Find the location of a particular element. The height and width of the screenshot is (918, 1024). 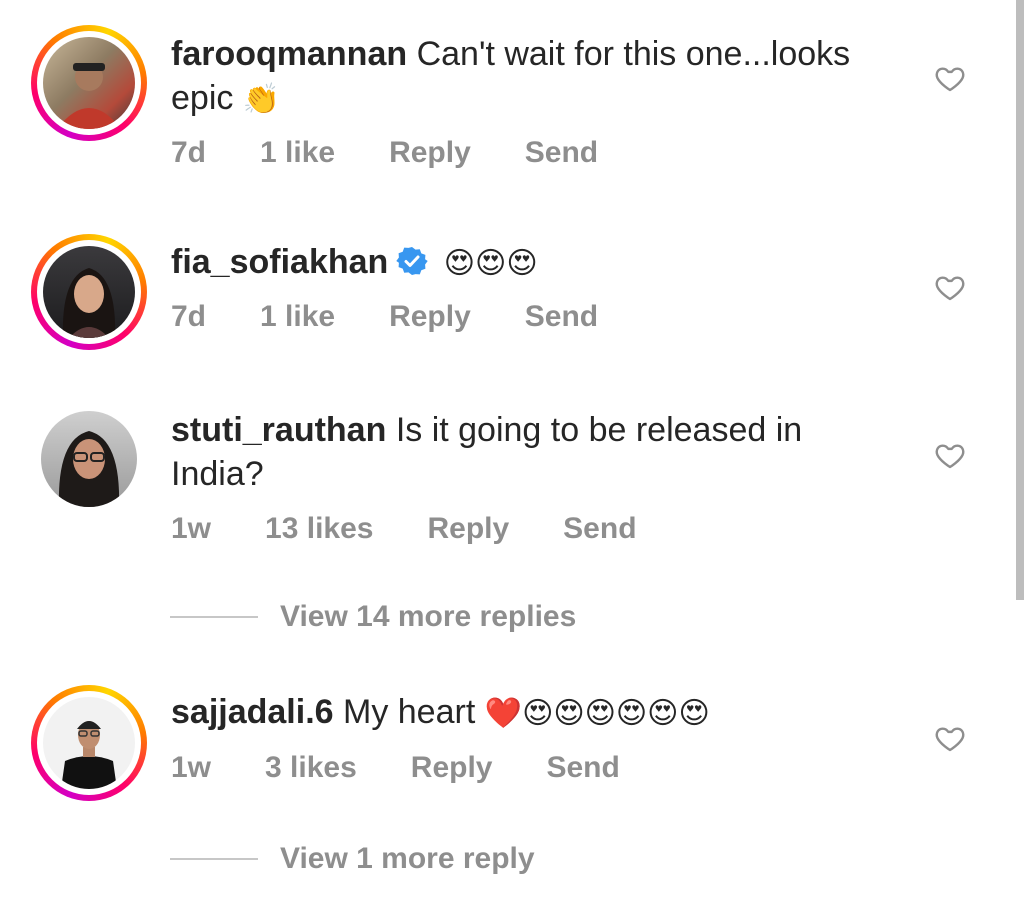

view-more-replies-button: View 14 more replies is located at coordinates (373, 617).